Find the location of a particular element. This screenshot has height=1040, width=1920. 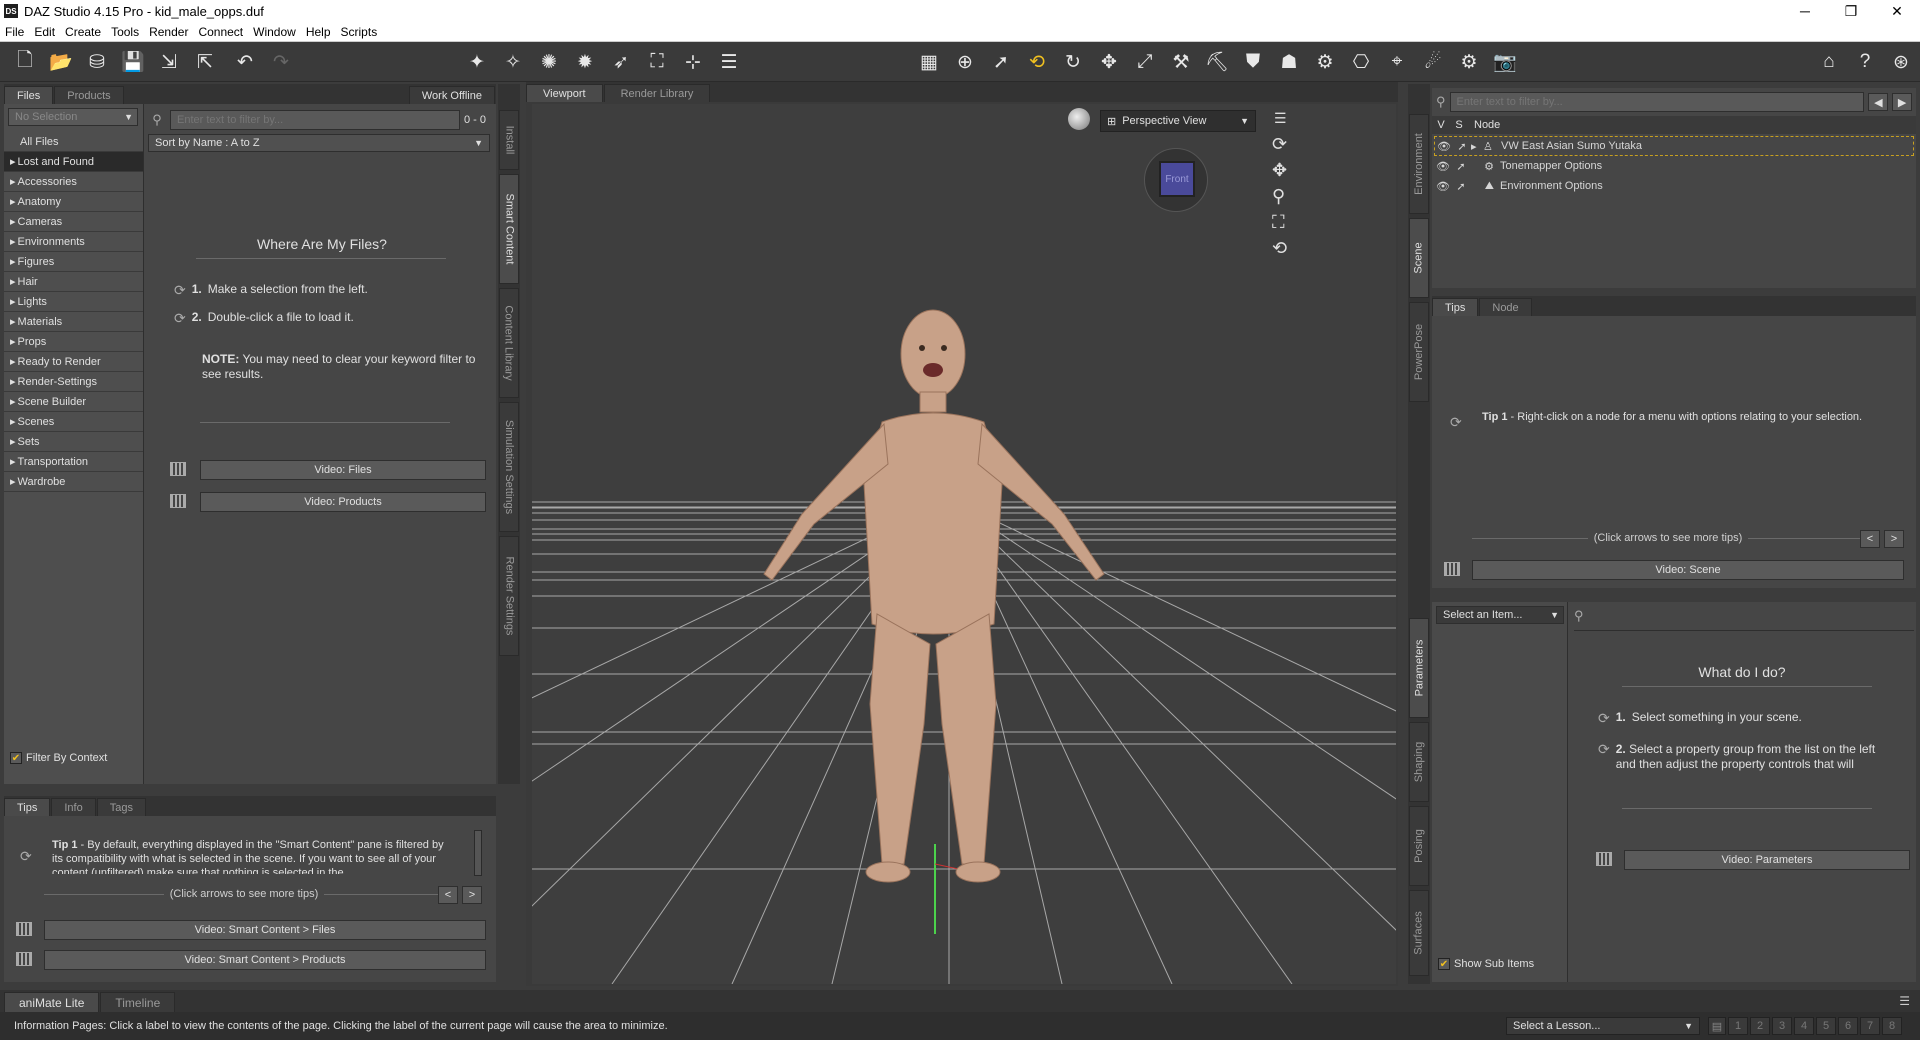

lesson-page-button: 5 is located at coordinates (1826, 1026).